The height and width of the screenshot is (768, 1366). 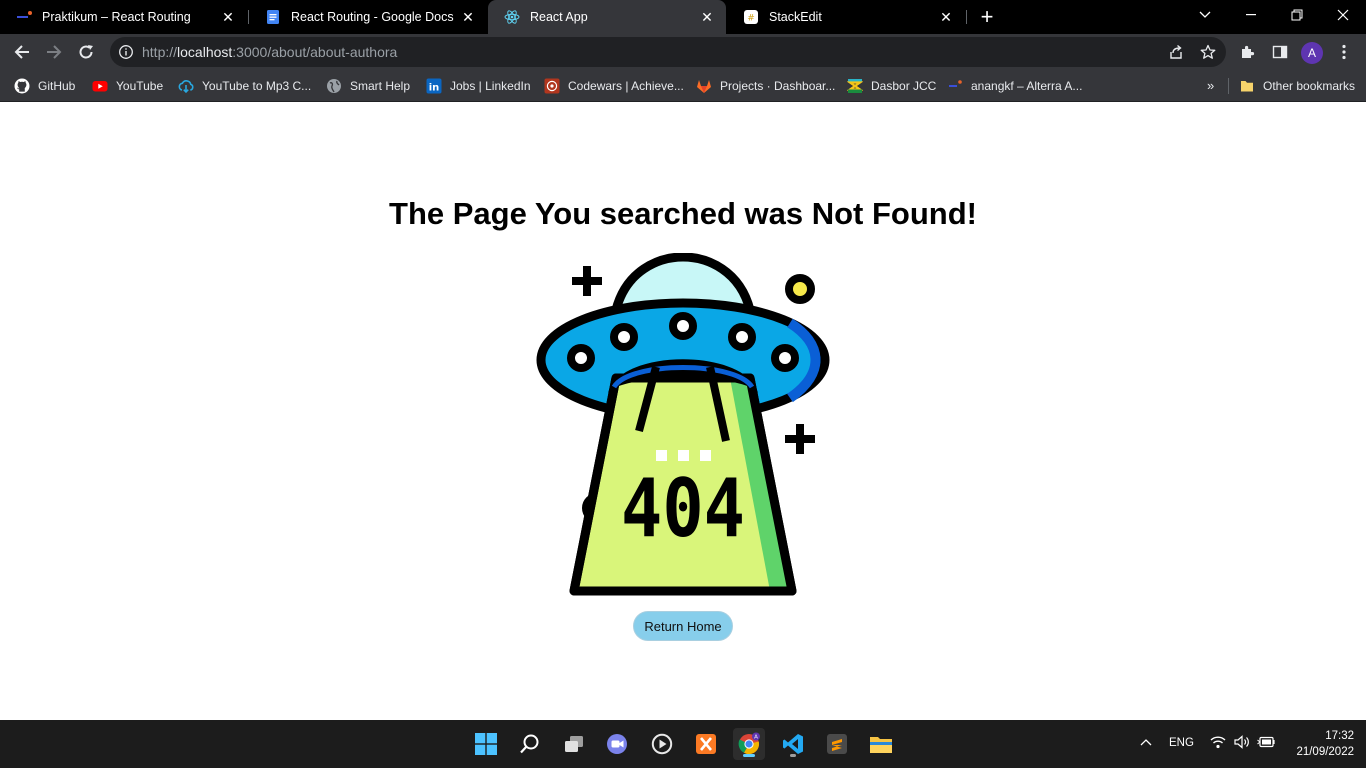 I want to click on url-path: :3000/about/about-authora, so click(x=315, y=52).